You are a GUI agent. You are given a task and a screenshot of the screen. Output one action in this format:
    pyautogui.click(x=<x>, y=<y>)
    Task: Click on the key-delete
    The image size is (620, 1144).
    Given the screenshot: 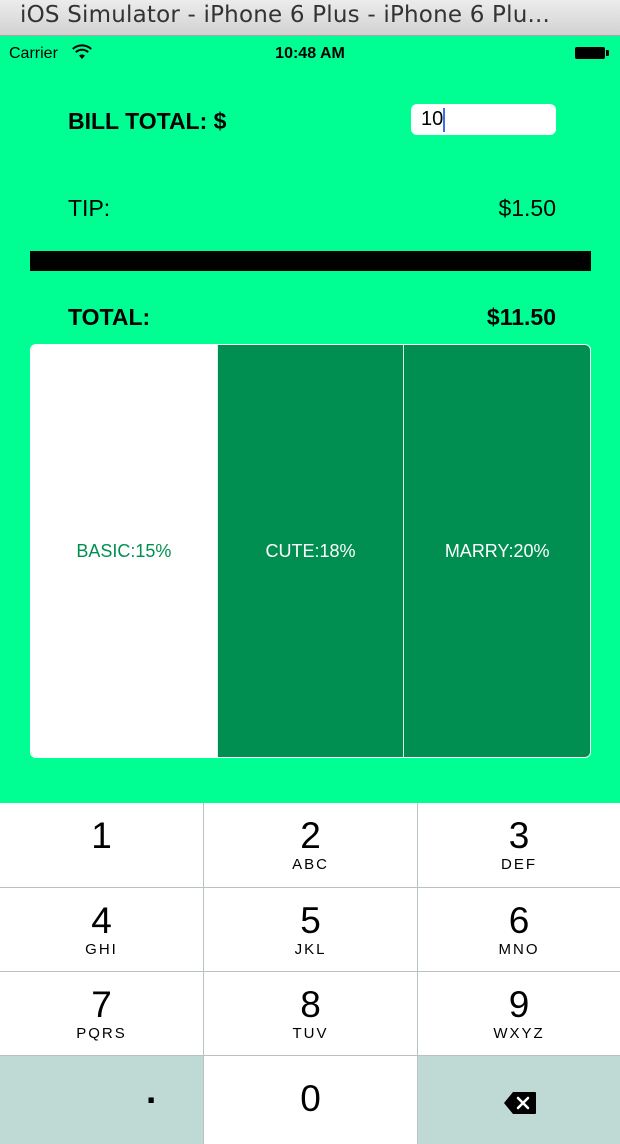 What is the action you would take?
    pyautogui.click(x=519, y=1100)
    